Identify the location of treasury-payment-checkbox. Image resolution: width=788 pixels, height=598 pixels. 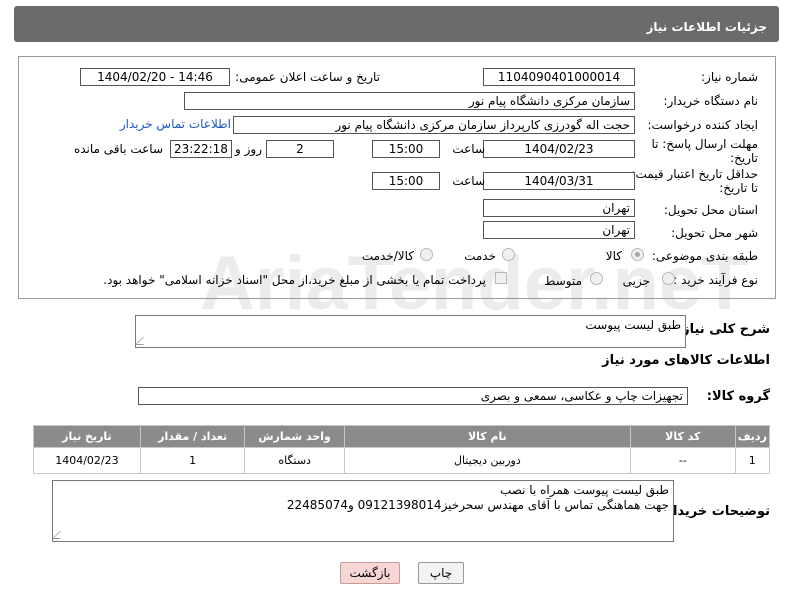
(501, 278).